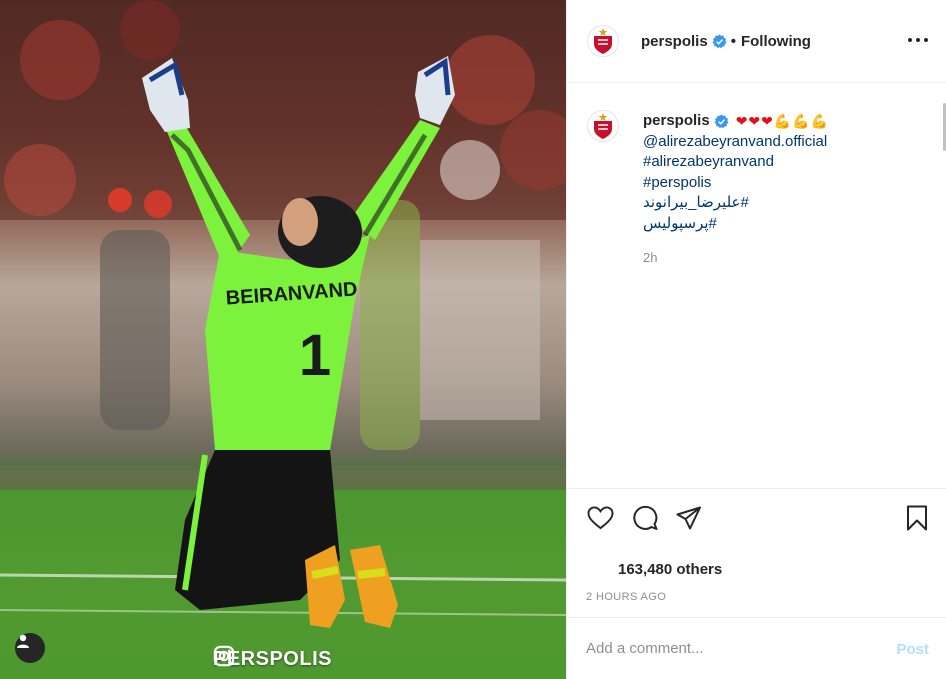 This screenshot has height=679, width=946. Describe the element at coordinates (645, 518) in the screenshot. I see `comment-icon` at that location.